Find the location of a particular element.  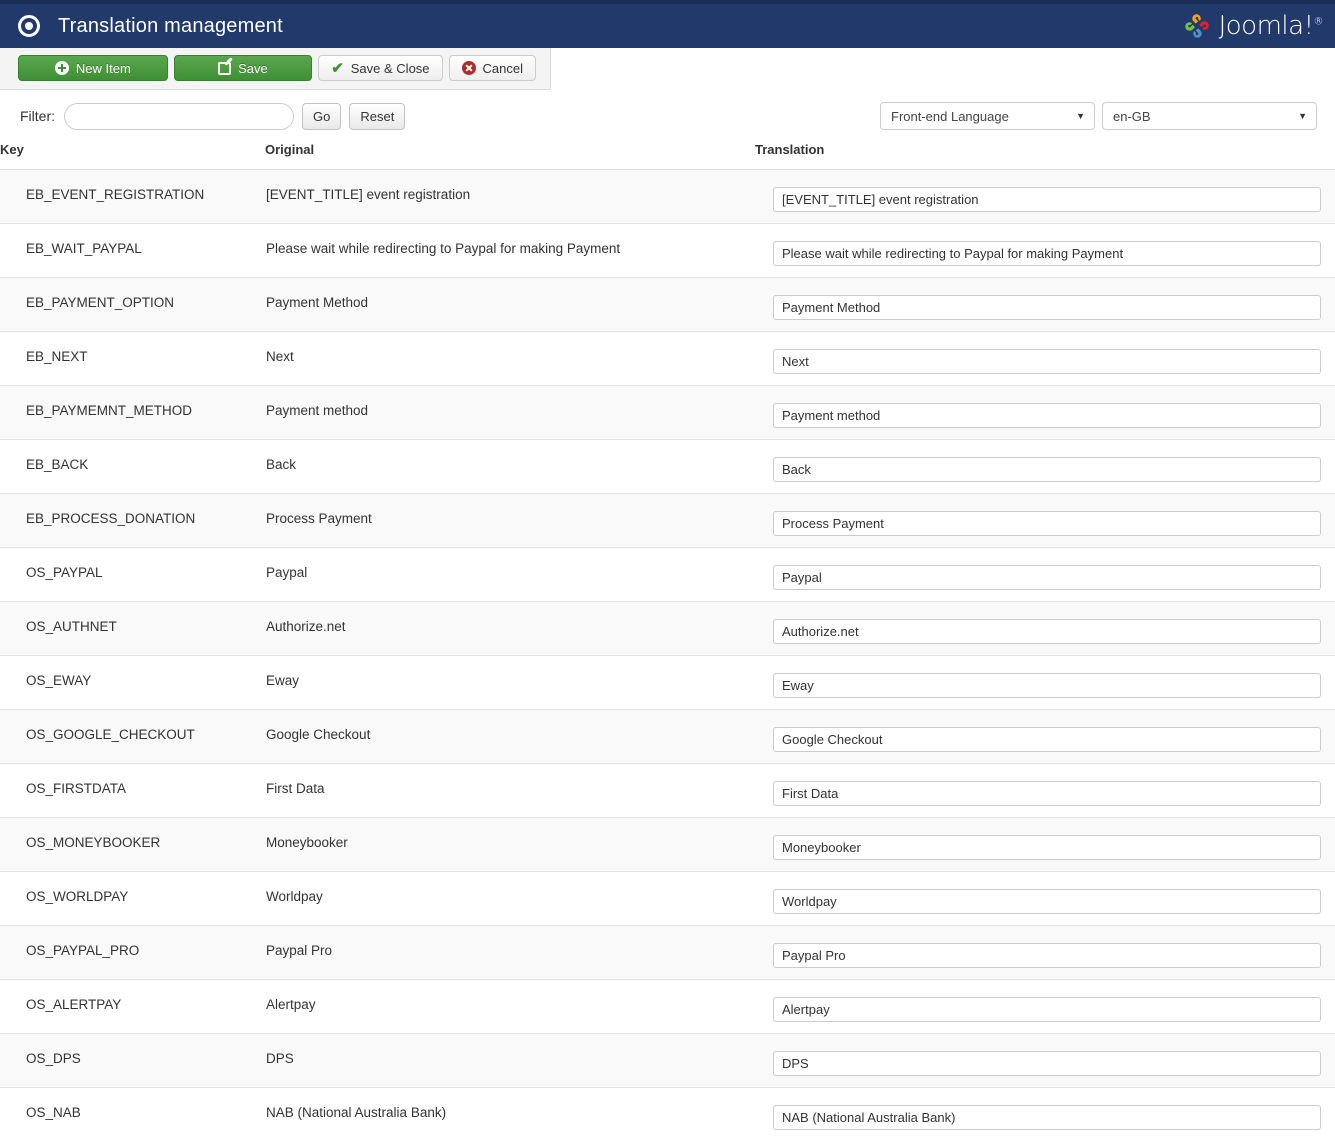

language-scope-value: Front-end Language is located at coordinates (950, 116).